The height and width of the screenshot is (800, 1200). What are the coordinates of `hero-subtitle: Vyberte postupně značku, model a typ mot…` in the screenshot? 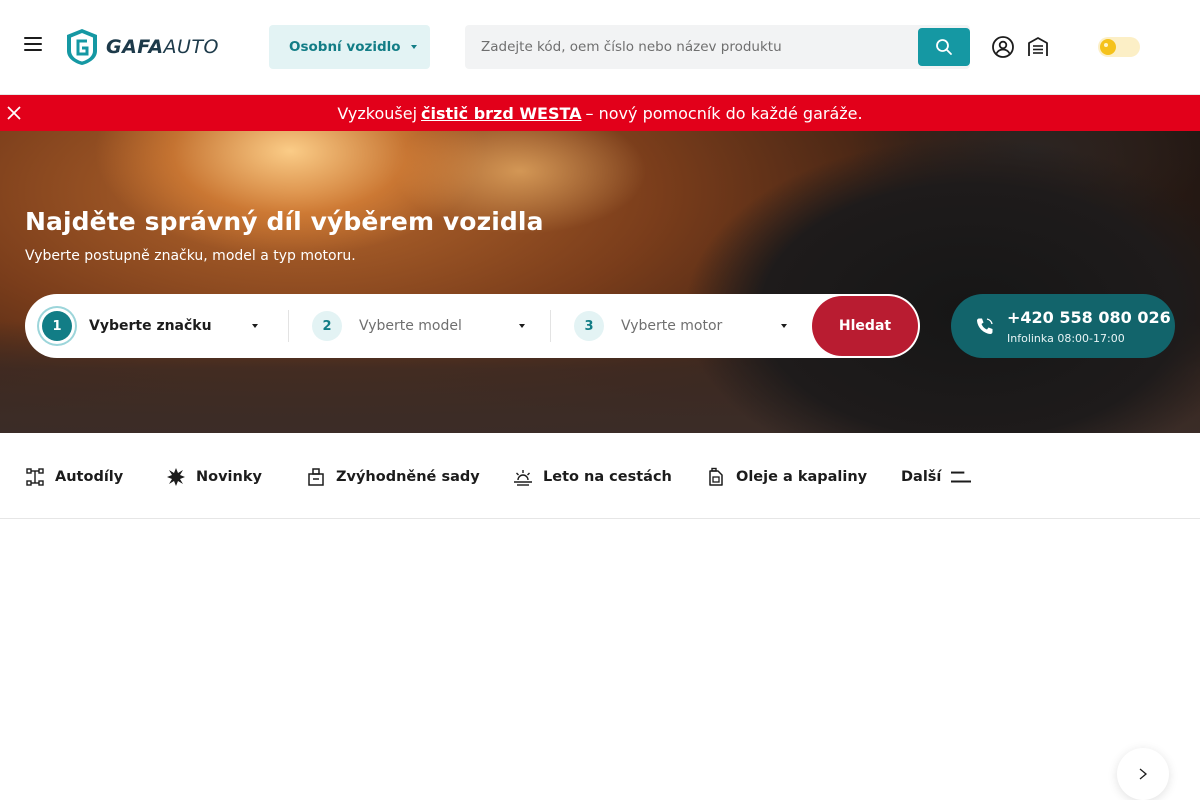 It's located at (190, 256).